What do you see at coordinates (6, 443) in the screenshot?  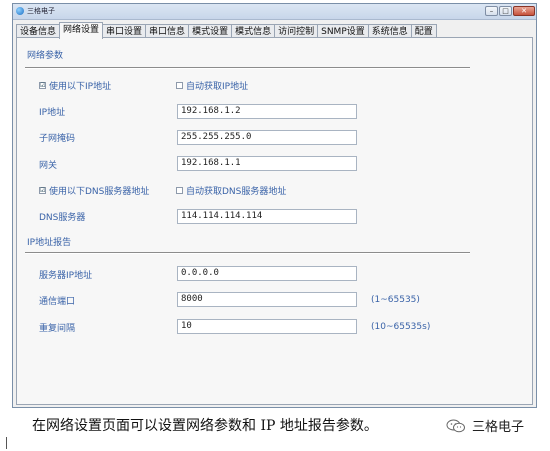 I see `text-cursor-mark` at bounding box center [6, 443].